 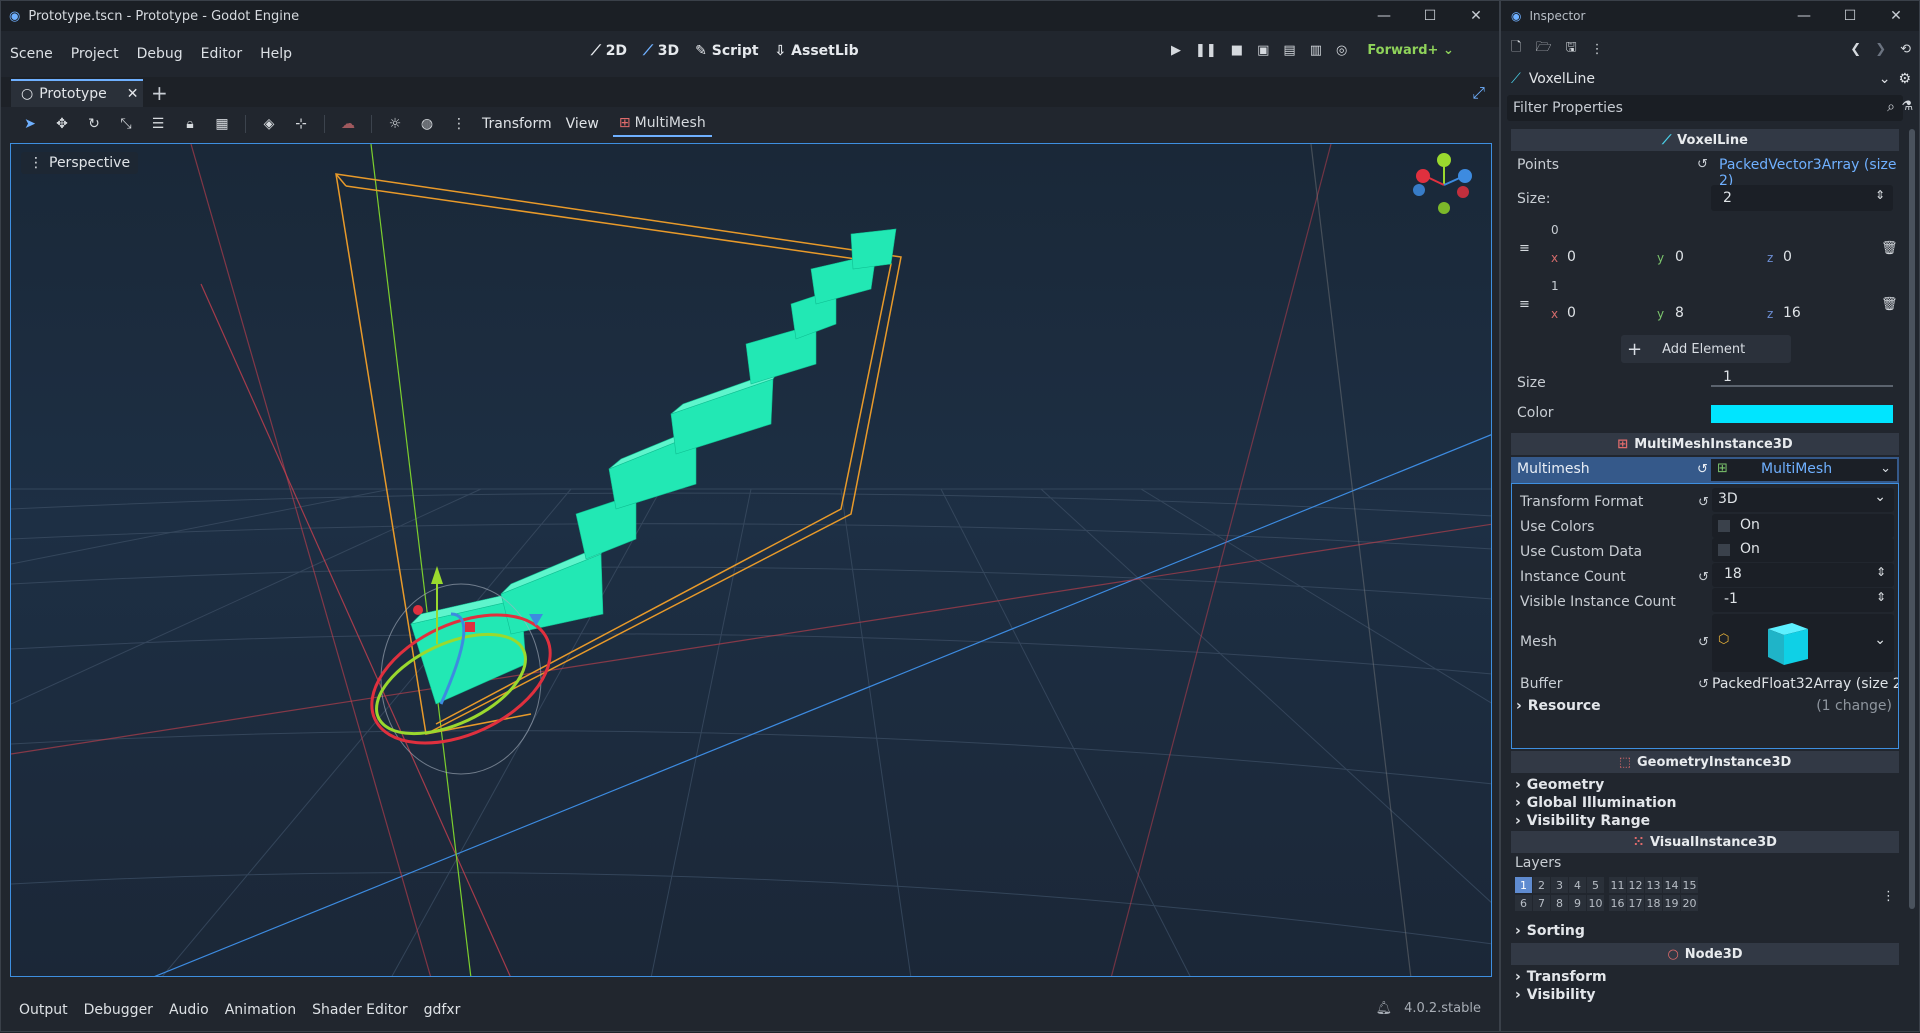 I want to click on view-menu: View, so click(x=582, y=124).